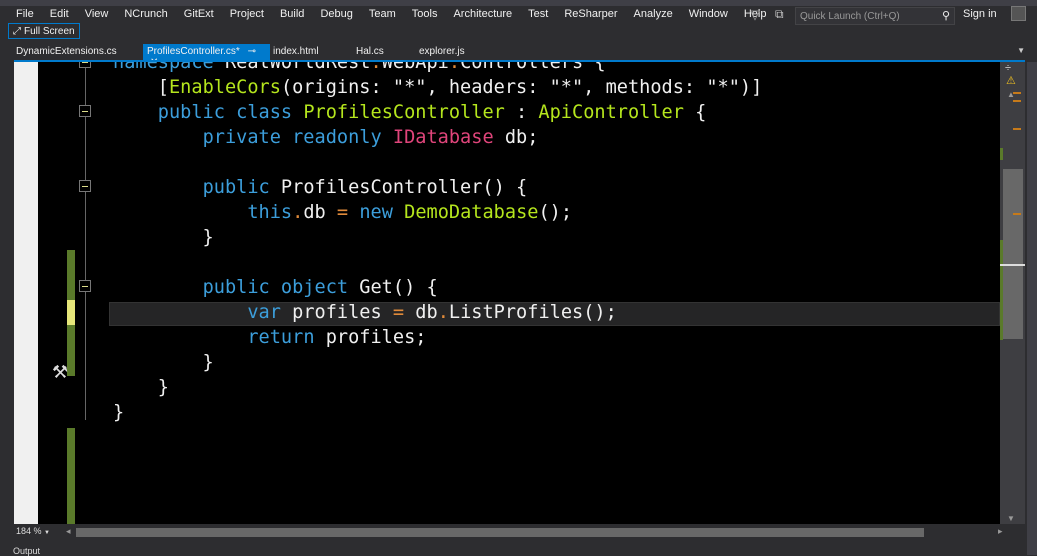 This screenshot has width=1037, height=556. What do you see at coordinates (850, 16) in the screenshot?
I see `quick-launch-placeholder: Quick Launch (Ctrl+Q)` at bounding box center [850, 16].